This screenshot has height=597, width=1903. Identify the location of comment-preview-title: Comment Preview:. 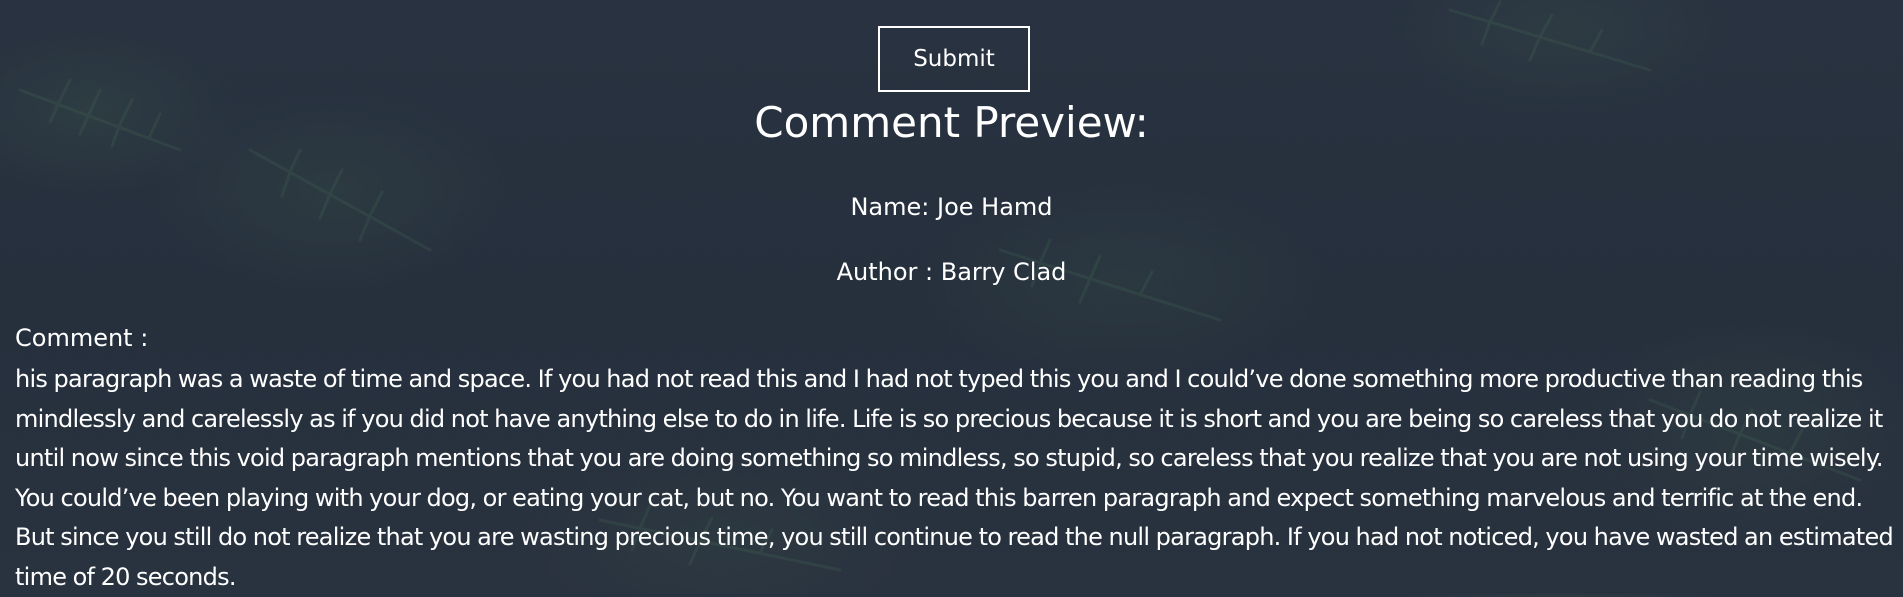
(951, 122).